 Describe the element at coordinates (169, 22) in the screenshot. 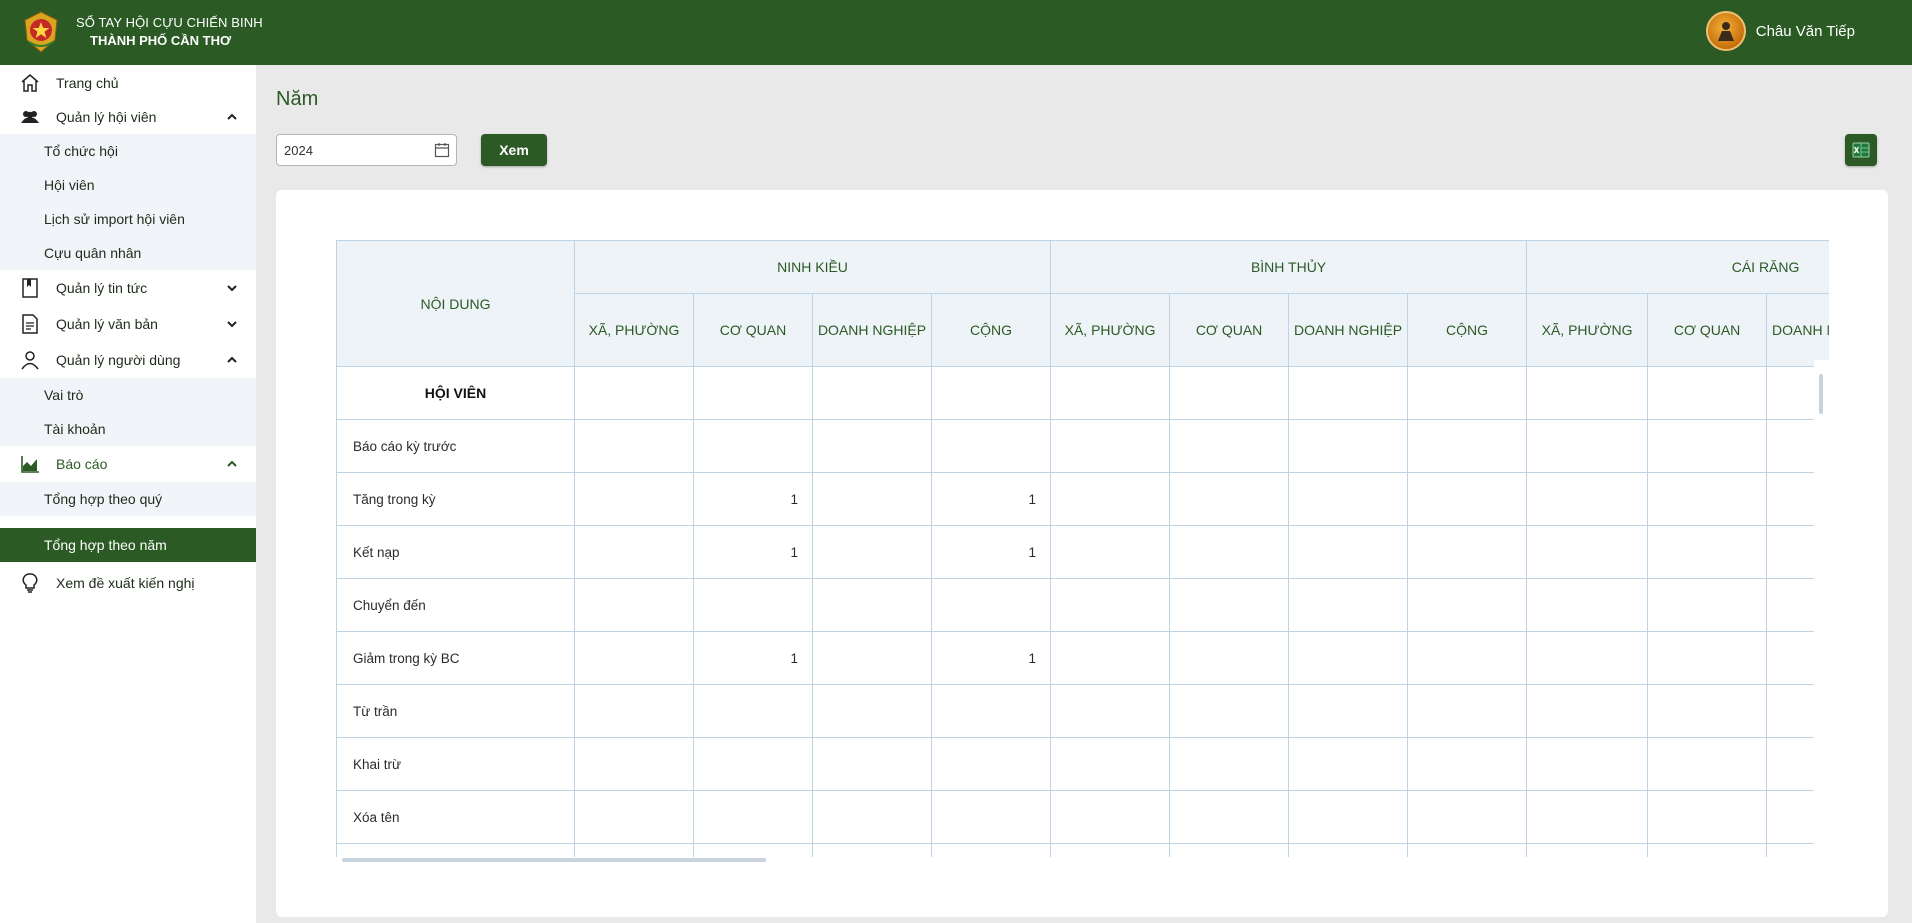

I see `brand-line1: SỔ TAY HỘI CỰU CHIẾN BINH` at that location.